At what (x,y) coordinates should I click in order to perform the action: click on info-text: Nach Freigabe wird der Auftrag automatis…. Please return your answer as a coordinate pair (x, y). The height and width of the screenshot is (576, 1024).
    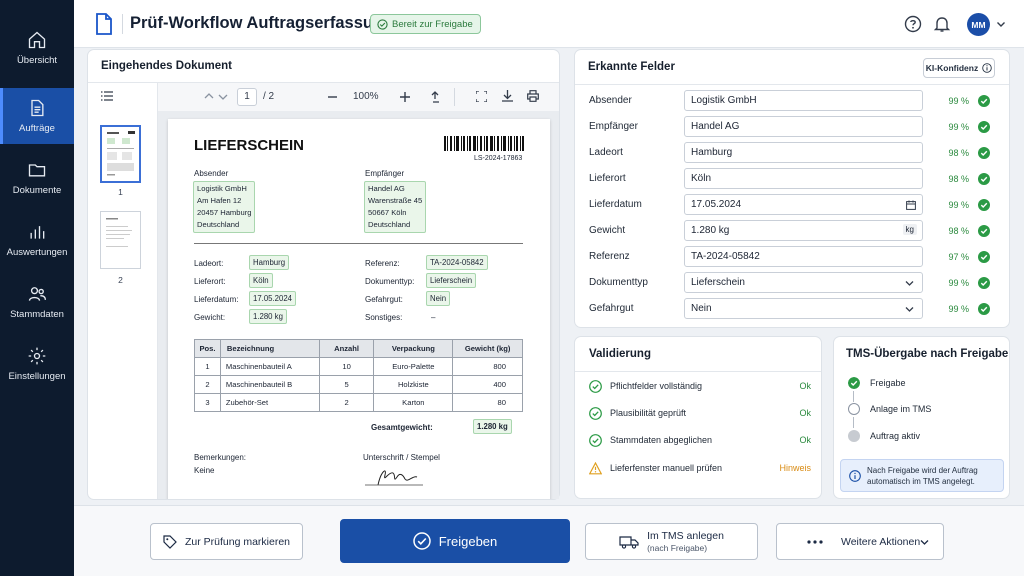
    Looking at the image, I should click on (922, 476).